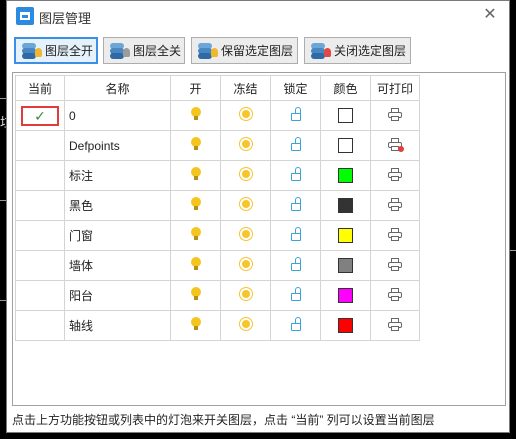  Describe the element at coordinates (117, 88) in the screenshot. I see `col-name: 名称` at that location.